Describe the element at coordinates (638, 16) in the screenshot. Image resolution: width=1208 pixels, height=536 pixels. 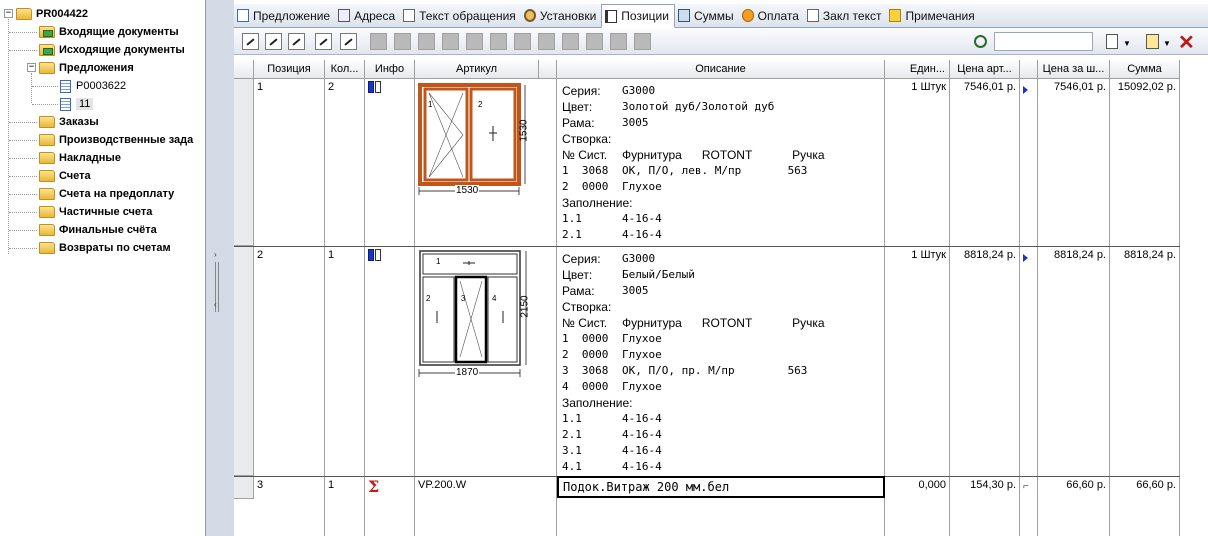
I see `tab-positions: Позиции` at that location.